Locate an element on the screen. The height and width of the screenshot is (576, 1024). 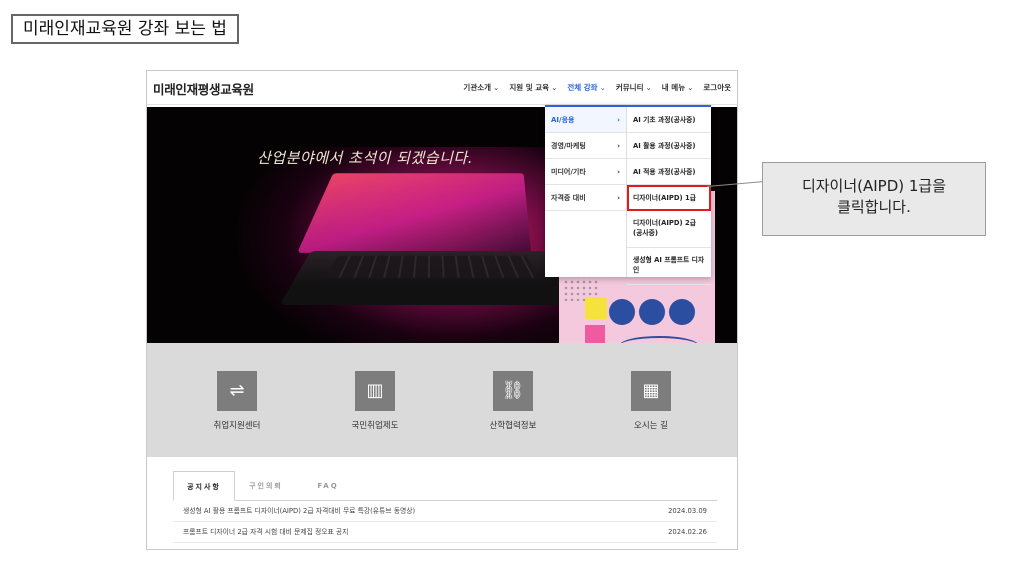
laptop-keyboard-image is located at coordinates (432, 266).